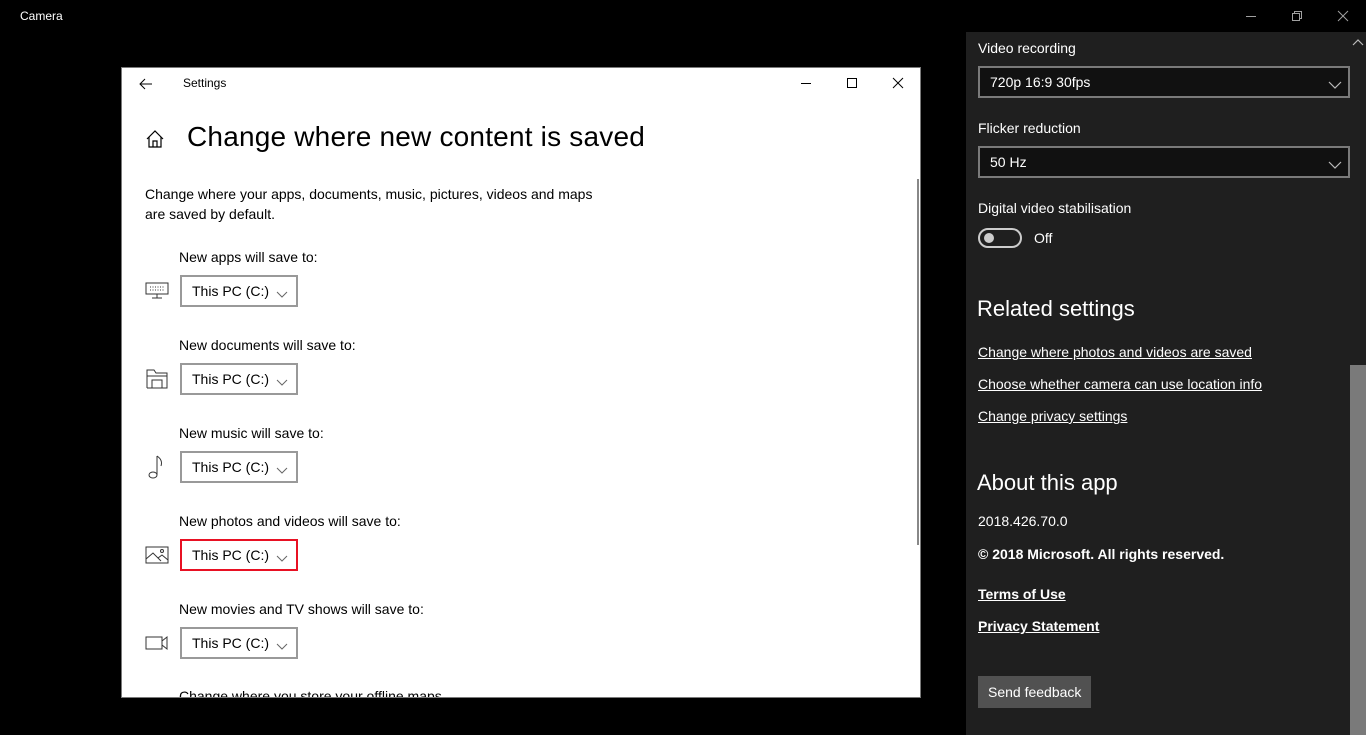  I want to click on settings-close-button, so click(897, 83).